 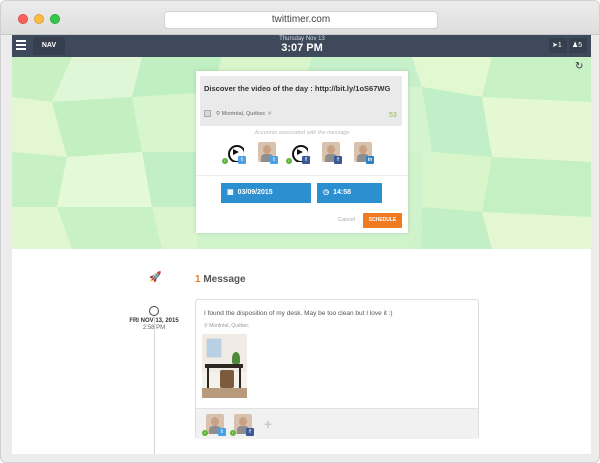 What do you see at coordinates (255, 192) in the screenshot?
I see `date-value: 03/09/2015` at bounding box center [255, 192].